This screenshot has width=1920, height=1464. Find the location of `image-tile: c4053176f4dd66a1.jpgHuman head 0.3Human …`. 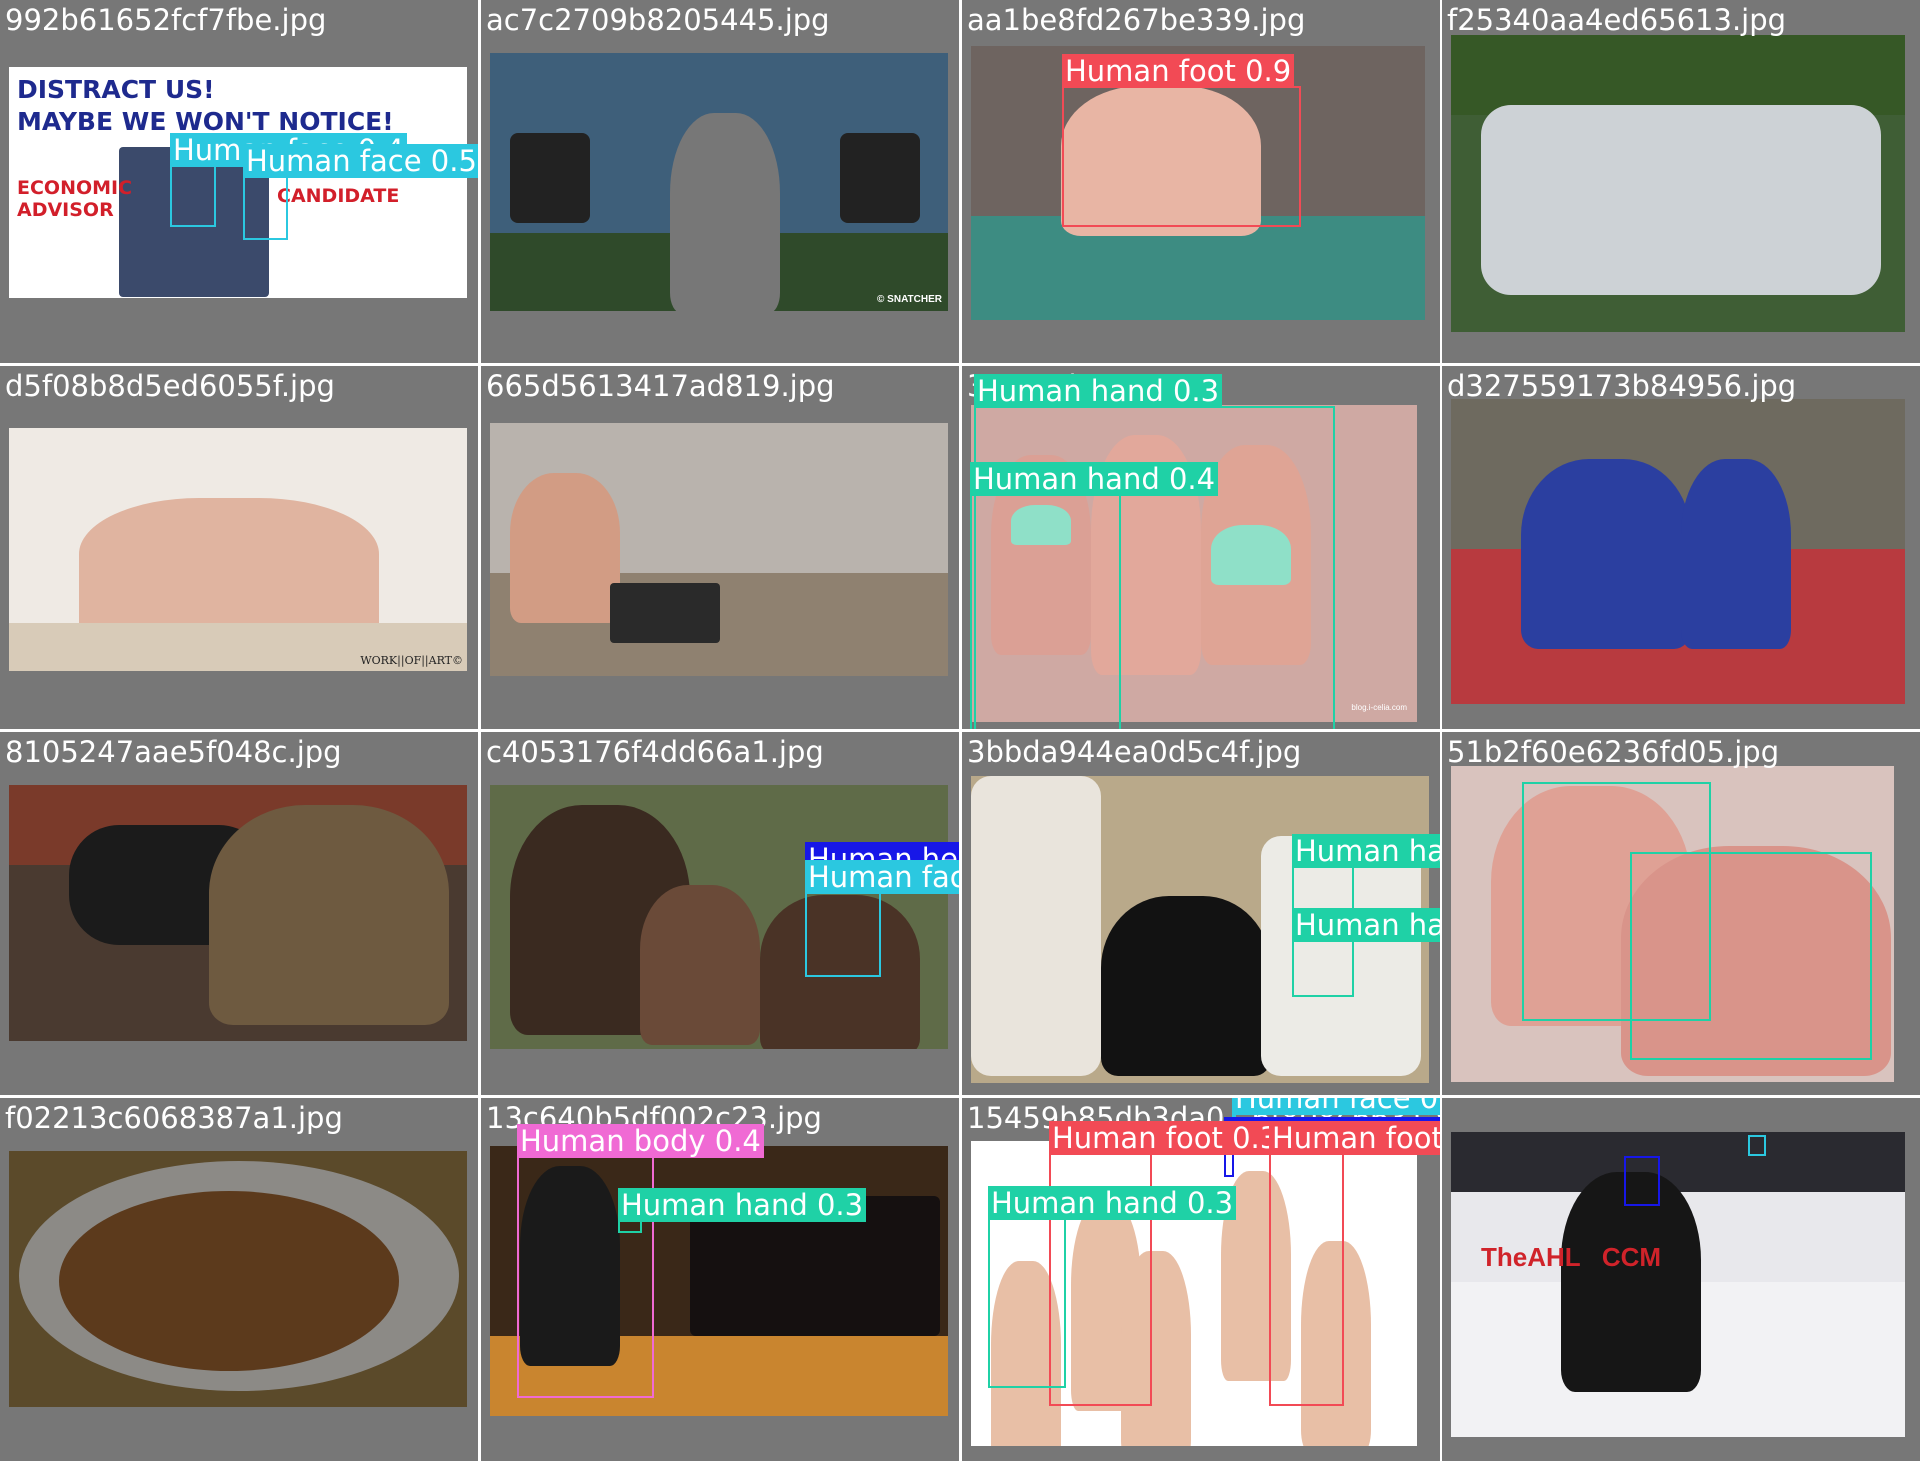

image-tile: c4053176f4dd66a1.jpgHuman head 0.3Human … is located at coordinates (720, 913).